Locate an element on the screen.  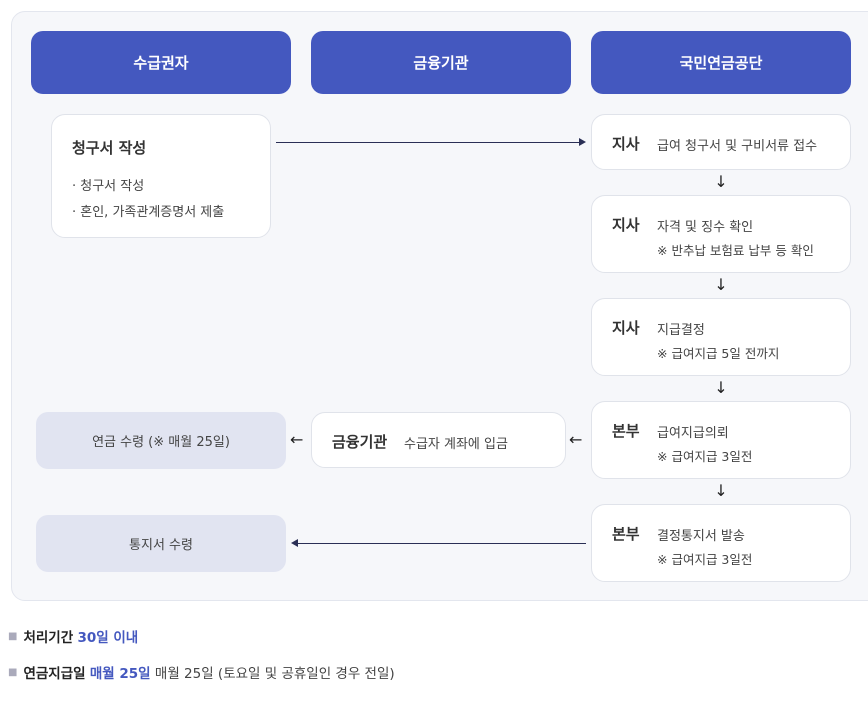
claim-card-item: · 청구서 작성 is located at coordinates (108, 186).